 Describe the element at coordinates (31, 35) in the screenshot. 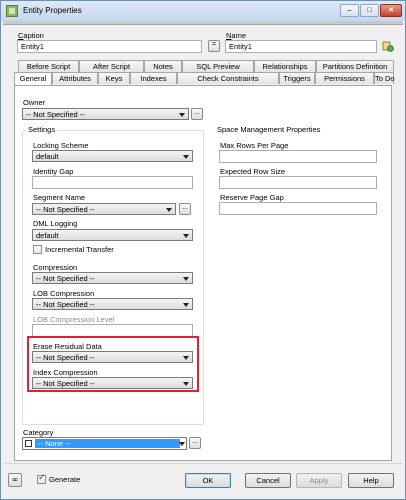

I see `caption-label: Caption` at that location.